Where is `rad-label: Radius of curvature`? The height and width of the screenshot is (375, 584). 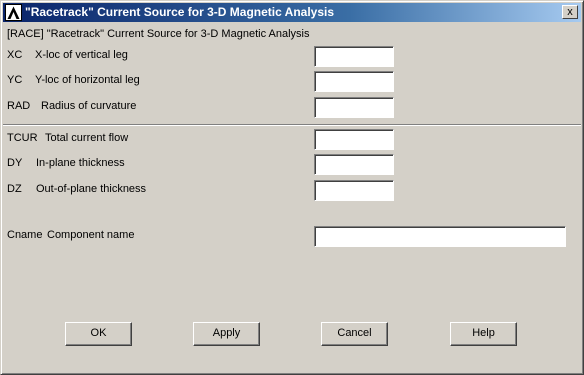 rad-label: Radius of curvature is located at coordinates (89, 106).